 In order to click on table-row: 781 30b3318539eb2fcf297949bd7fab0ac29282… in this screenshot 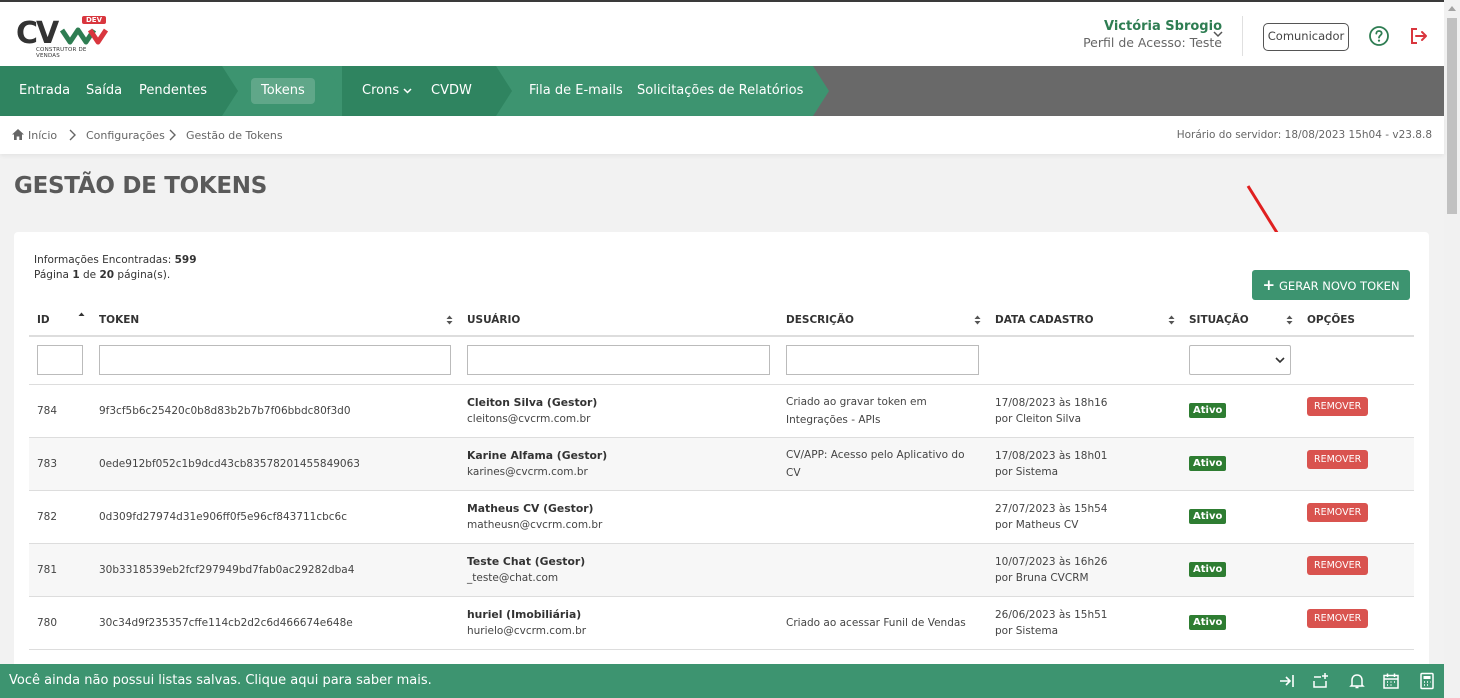, I will do `click(721, 570)`.